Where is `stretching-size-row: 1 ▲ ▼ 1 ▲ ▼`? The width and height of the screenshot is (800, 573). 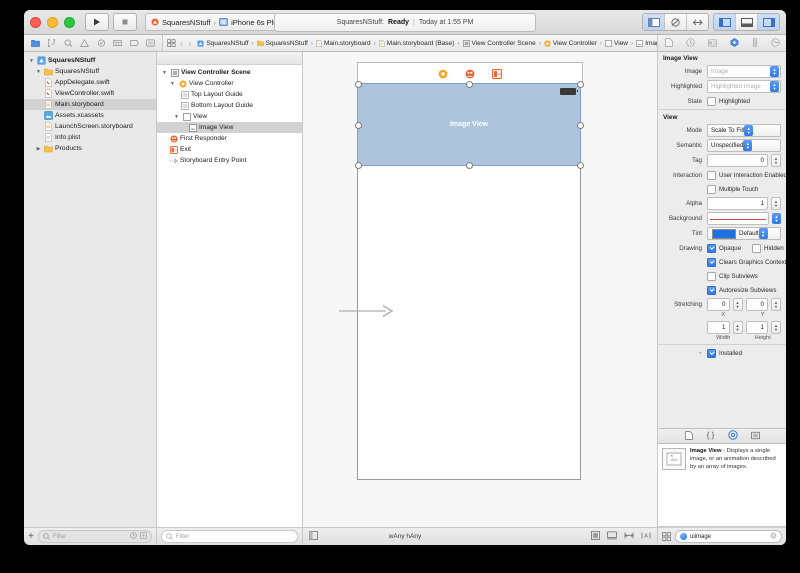
stretching-size-row: 1 ▲ ▼ 1 ▲ ▼ is located at coordinates (722, 327).